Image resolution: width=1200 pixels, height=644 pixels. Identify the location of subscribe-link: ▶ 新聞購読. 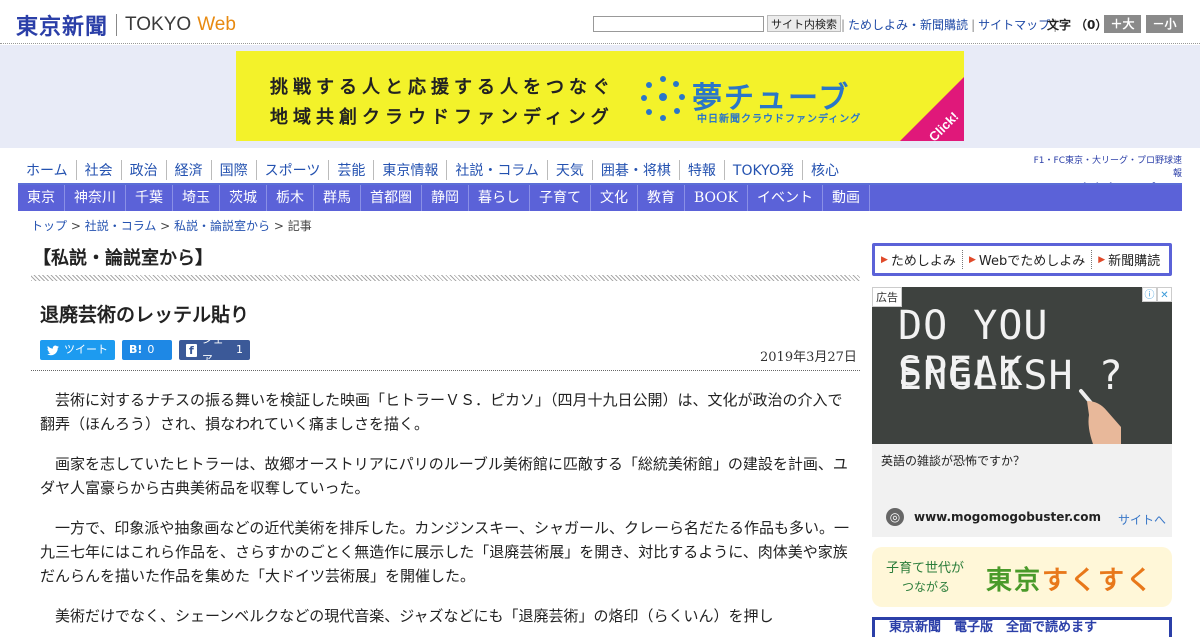
(1128, 259).